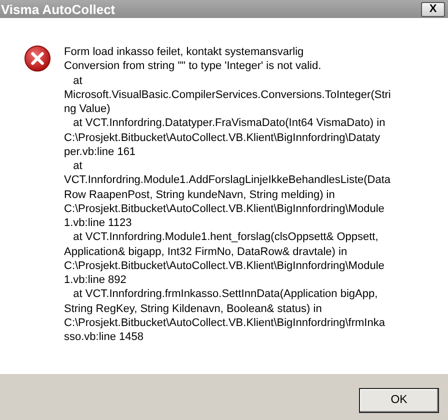 The width and height of the screenshot is (448, 420). I want to click on message-line: String RegKey, String Kildenavn, Boolean& status) in, so click(193, 309).